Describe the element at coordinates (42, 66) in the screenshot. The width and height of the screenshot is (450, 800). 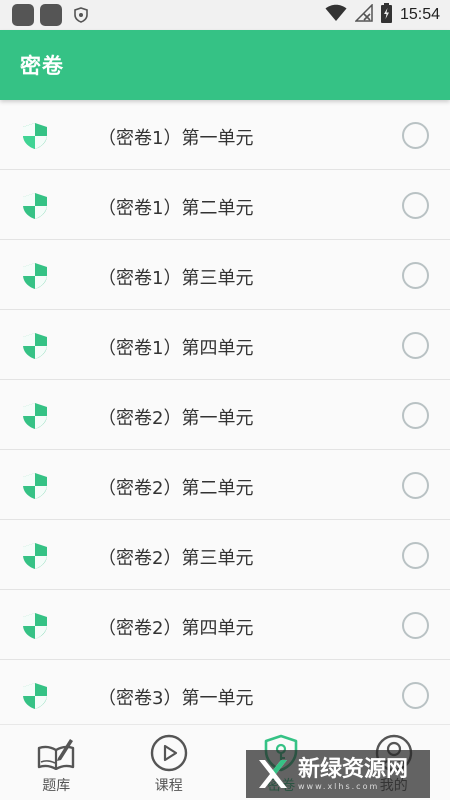
I see `page-title: 密卷` at that location.